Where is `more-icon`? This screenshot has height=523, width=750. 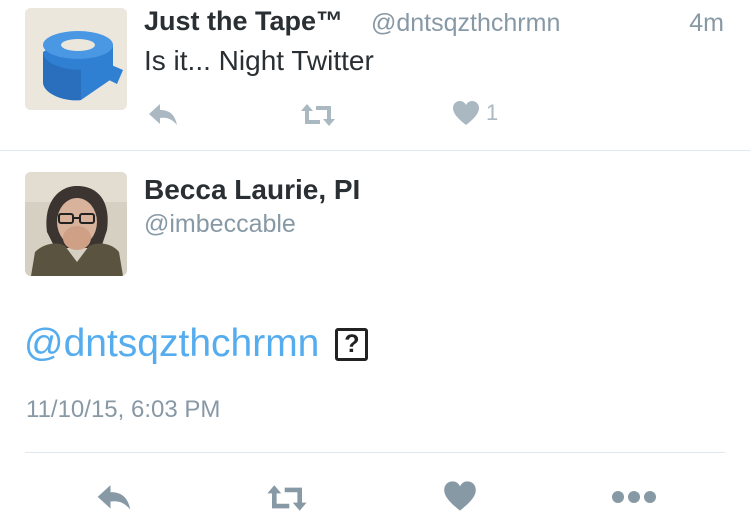 more-icon is located at coordinates (634, 497).